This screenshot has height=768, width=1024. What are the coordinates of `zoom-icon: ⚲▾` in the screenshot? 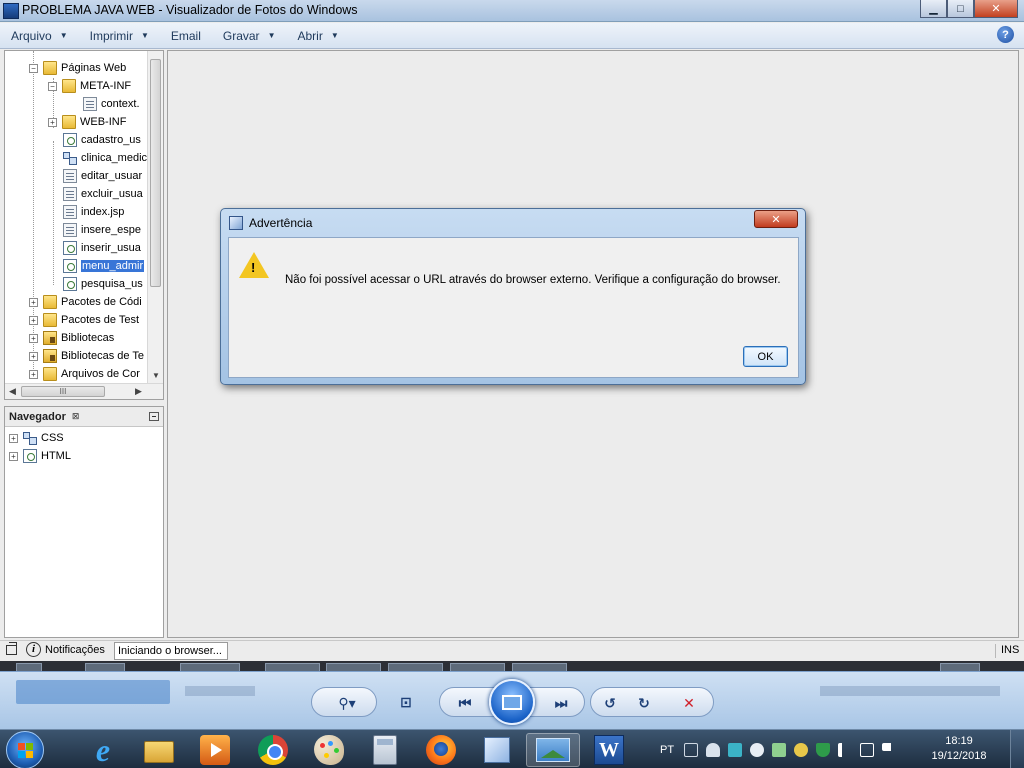 It's located at (347, 703).